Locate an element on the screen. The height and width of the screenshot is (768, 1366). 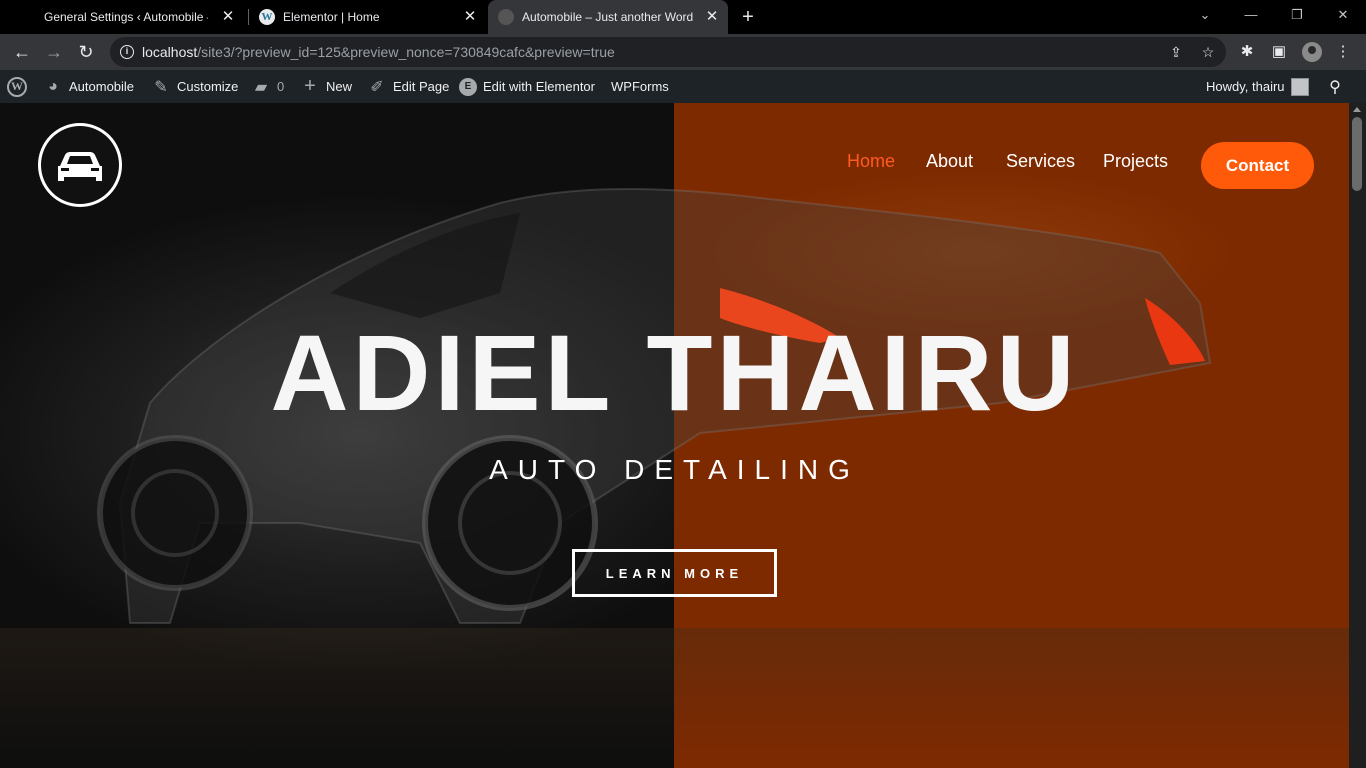
new-content-link: + New is located at coordinates (326, 86).